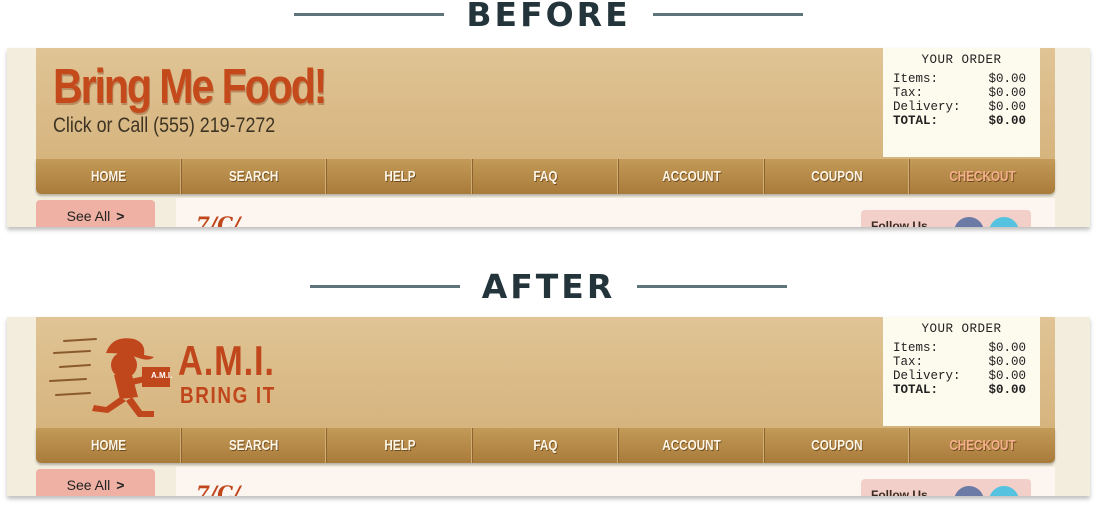  Describe the element at coordinates (228, 395) in the screenshot. I see `logo-tagline: BRING IT` at that location.